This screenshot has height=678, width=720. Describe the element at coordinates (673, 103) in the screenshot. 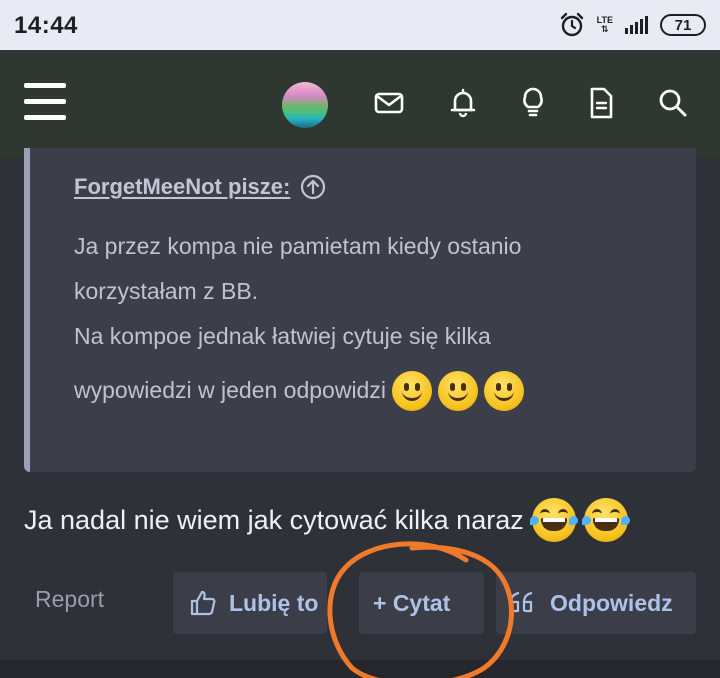

I see `search-icon` at that location.